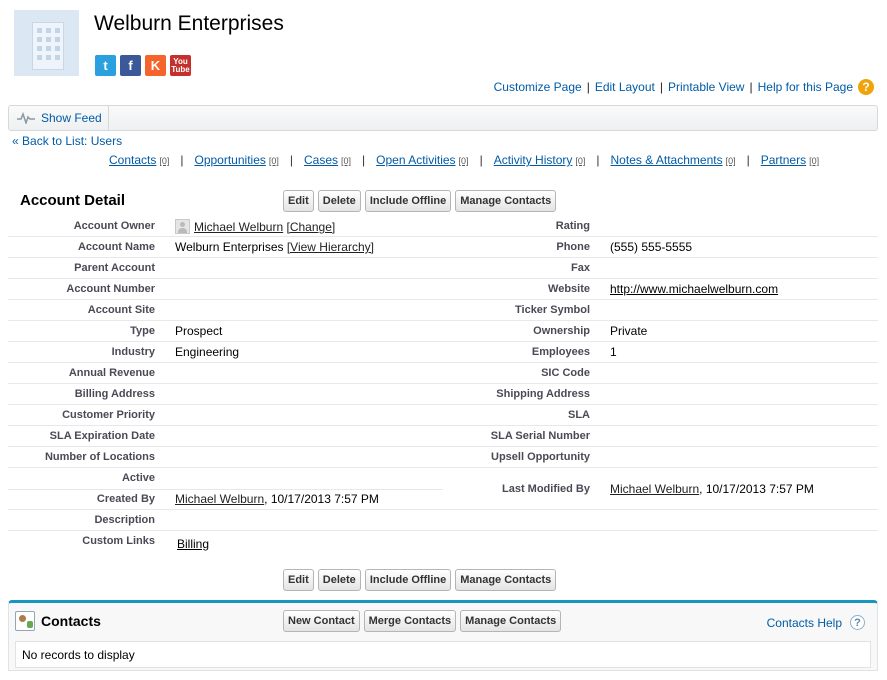 The image size is (887, 680). I want to click on account-owner-value: Michael Welburn [Change], so click(255, 226).